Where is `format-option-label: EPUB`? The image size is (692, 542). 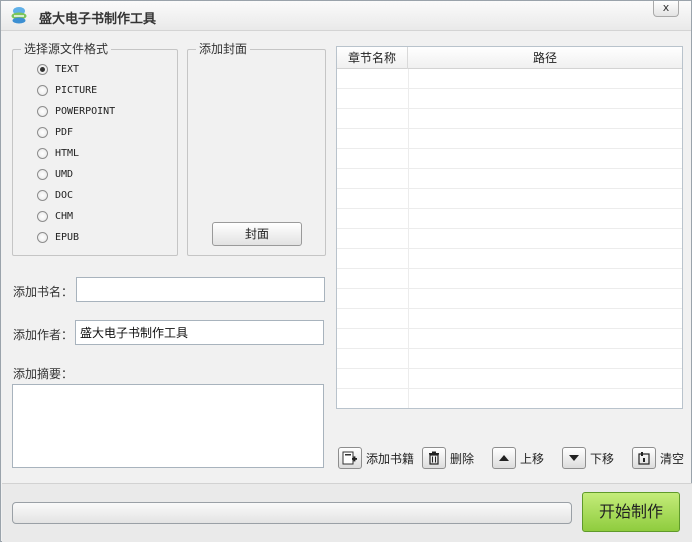 format-option-label: EPUB is located at coordinates (67, 237).